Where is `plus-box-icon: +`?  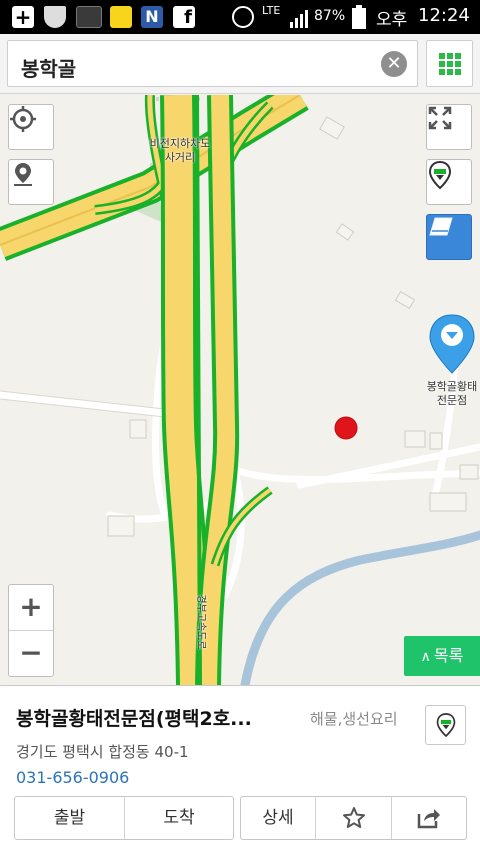
plus-box-icon: + is located at coordinates (23, 17).